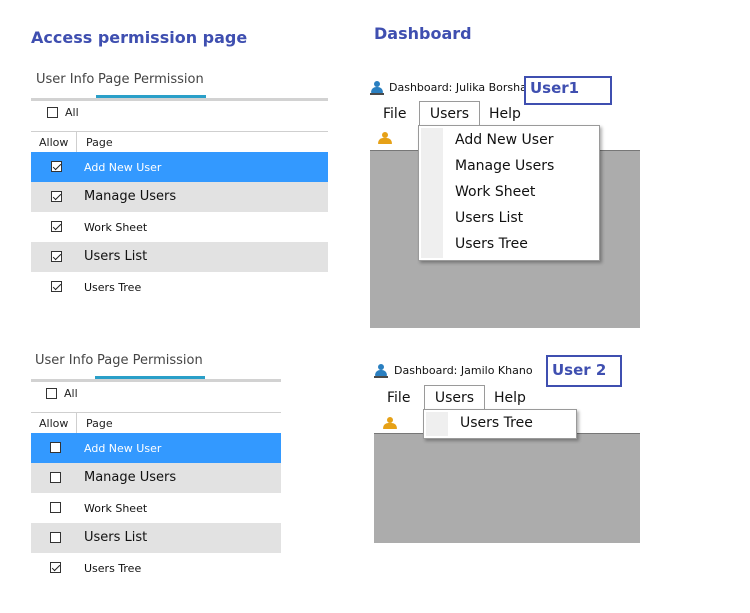  I want to click on access-permission-heading: Access permission page, so click(139, 37).